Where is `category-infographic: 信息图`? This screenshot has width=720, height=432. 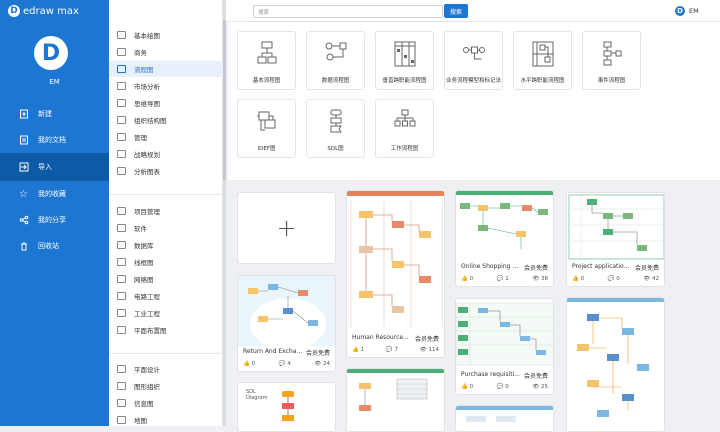 category-infographic: 信息图 is located at coordinates (166, 403).